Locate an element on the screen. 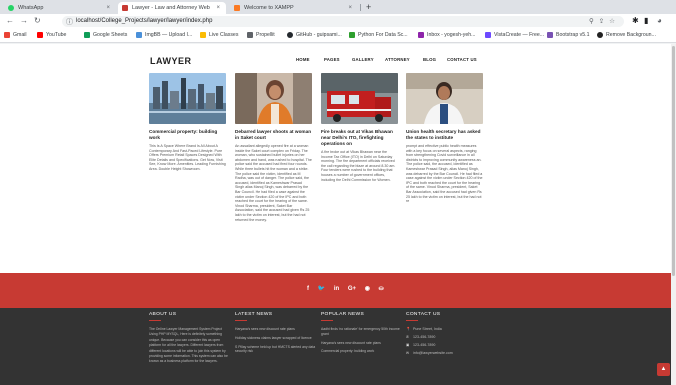 Image resolution: width=676 pixels, height=385 pixels. contact-fax: ▣ 123-456-7890 is located at coordinates (447, 345).